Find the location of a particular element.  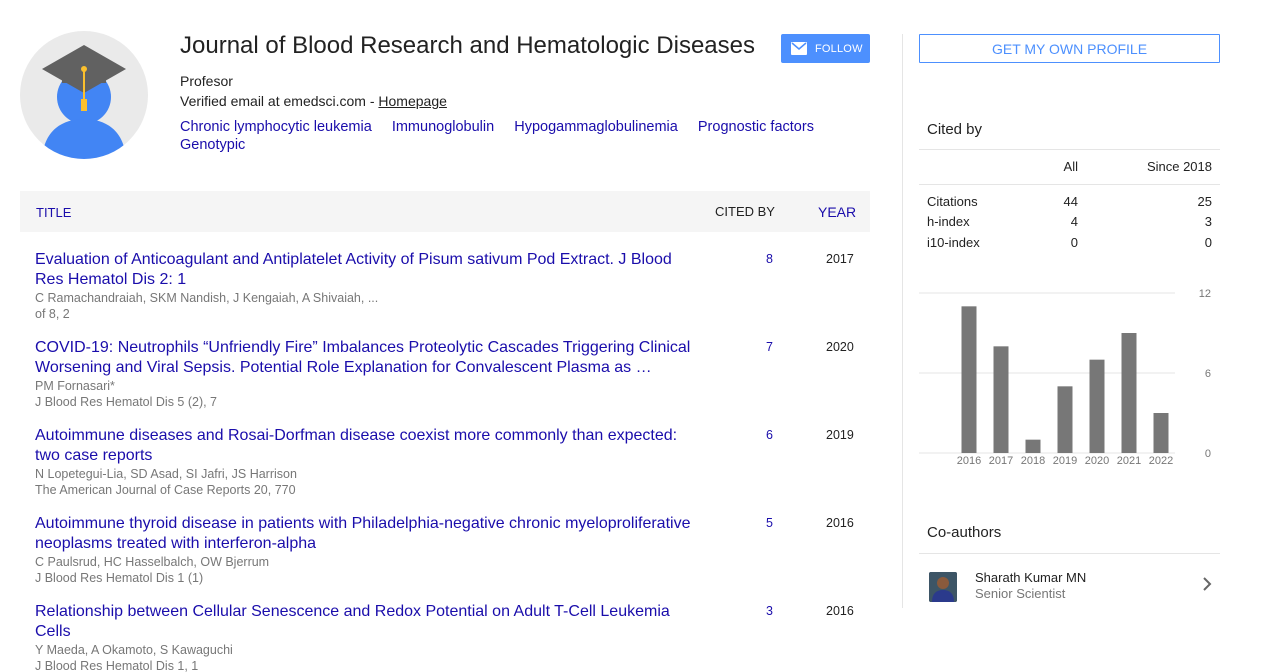

x-tick-label: 2021 is located at coordinates (1129, 461).